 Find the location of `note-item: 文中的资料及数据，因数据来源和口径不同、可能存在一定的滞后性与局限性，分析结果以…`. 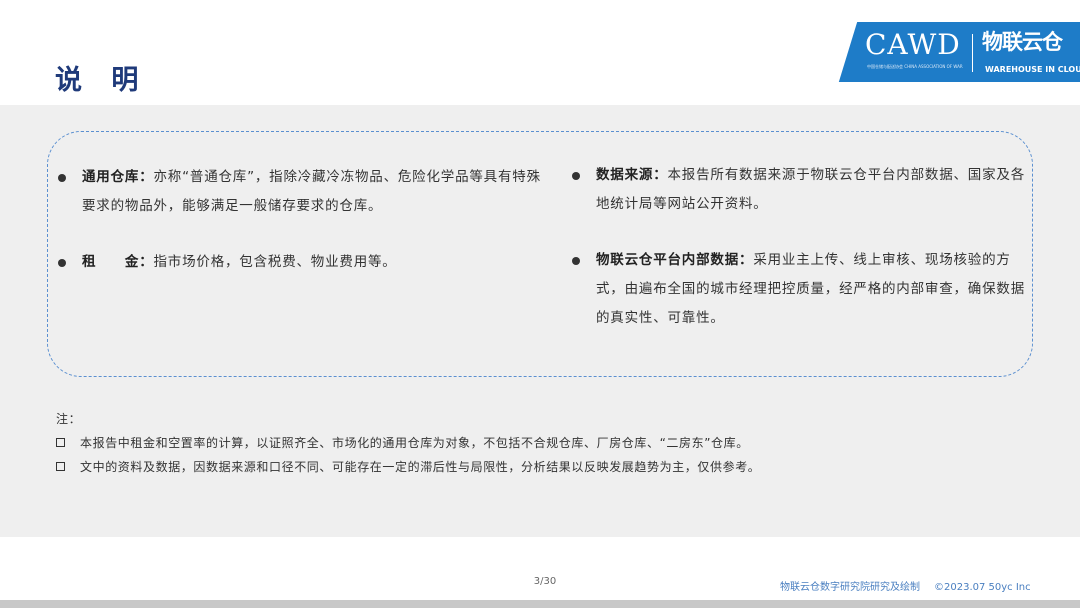

note-item: 文中的资料及数据，因数据来源和口径不同、可能存在一定的滞后性与局限性，分析结果以… is located at coordinates (546, 467).